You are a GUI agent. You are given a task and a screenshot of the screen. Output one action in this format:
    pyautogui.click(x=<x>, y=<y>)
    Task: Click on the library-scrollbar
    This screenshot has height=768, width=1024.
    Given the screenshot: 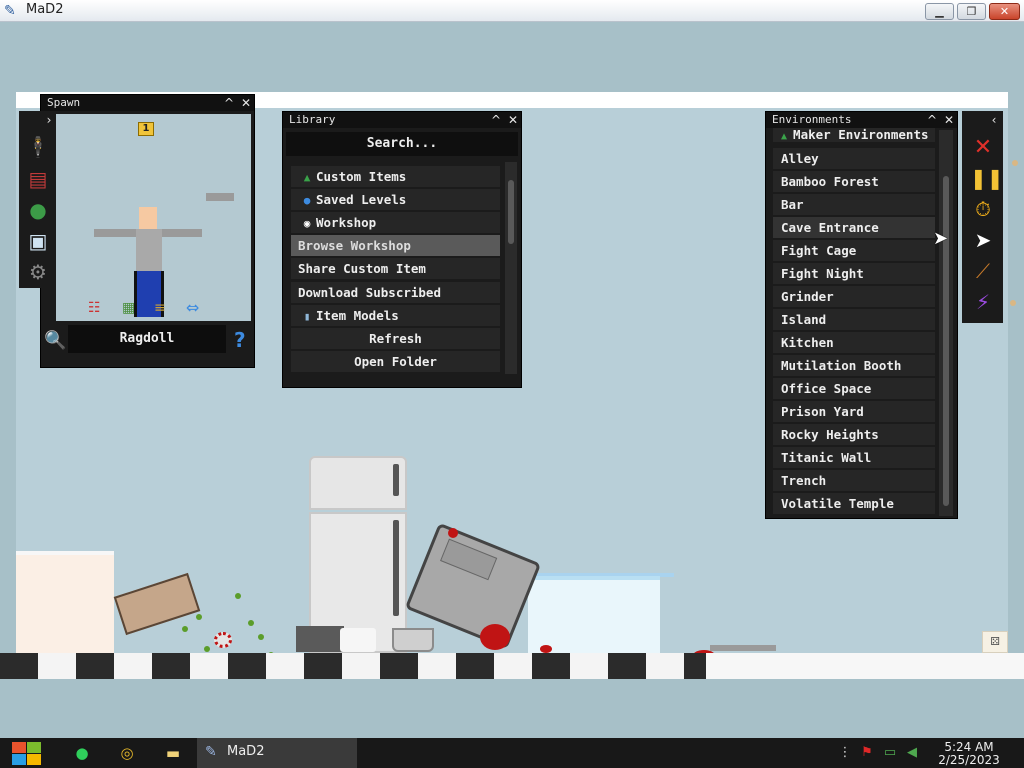 What is the action you would take?
    pyautogui.click(x=511, y=268)
    